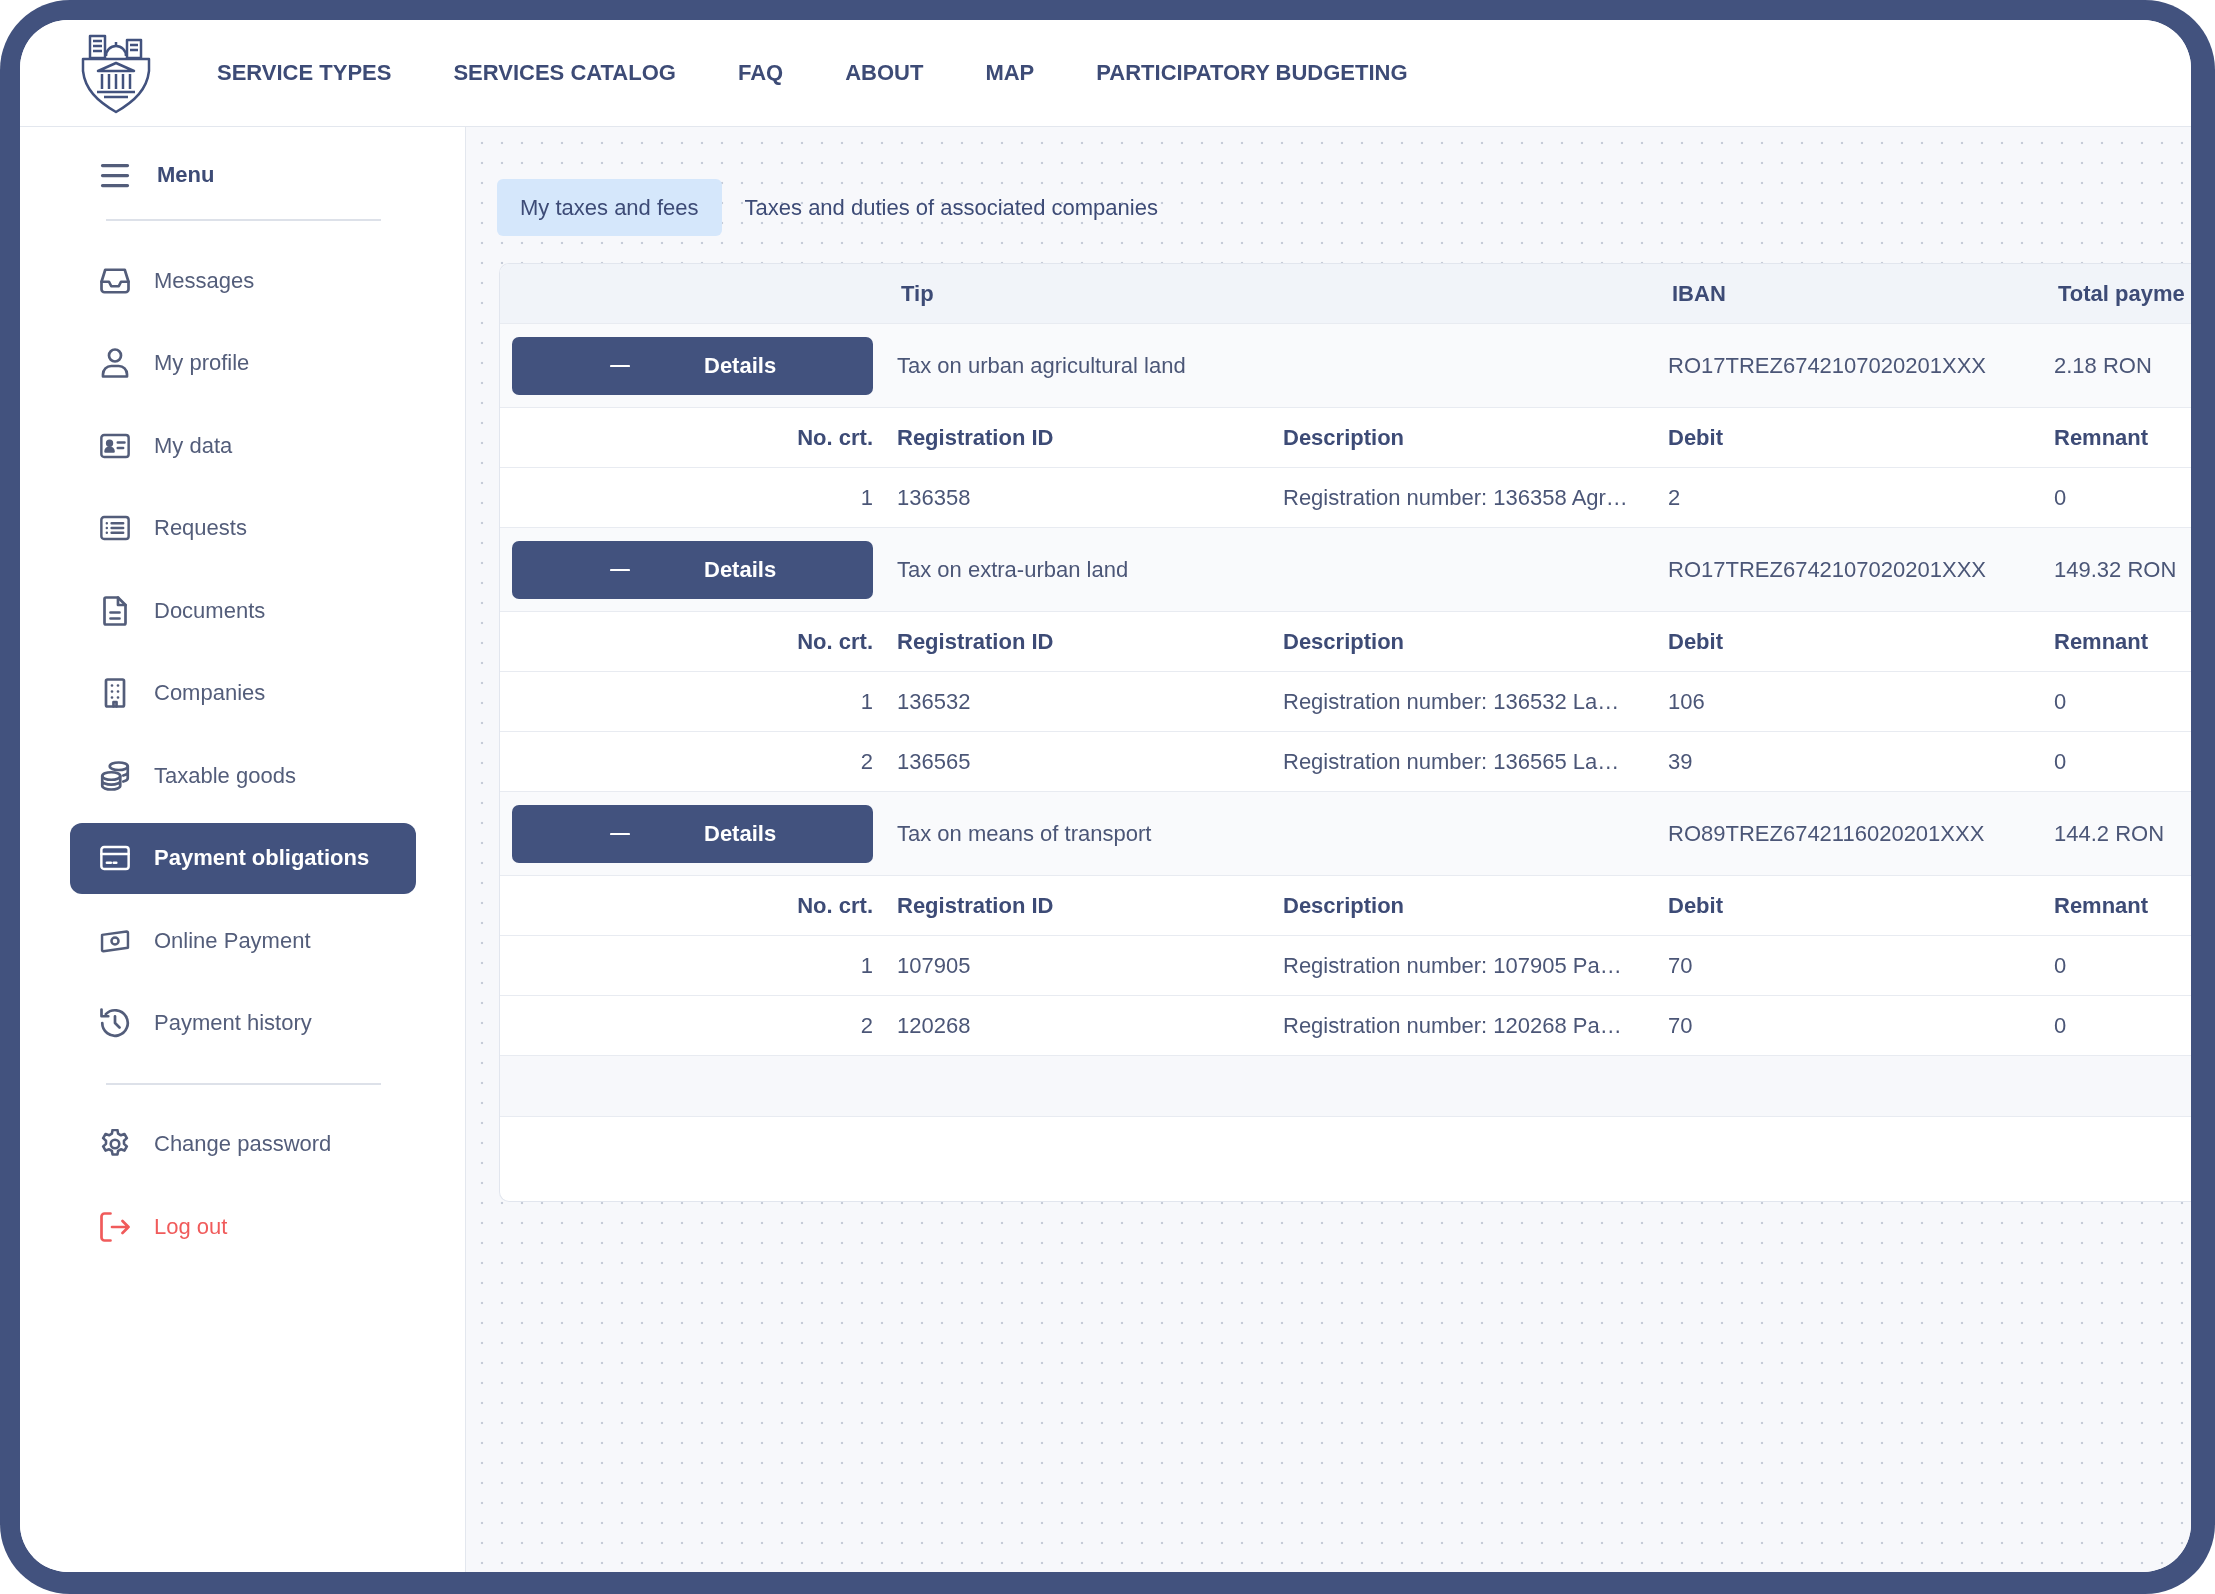 This screenshot has height=1594, width=2215. Describe the element at coordinates (917, 293) in the screenshot. I see `column-header: Tip` at that location.